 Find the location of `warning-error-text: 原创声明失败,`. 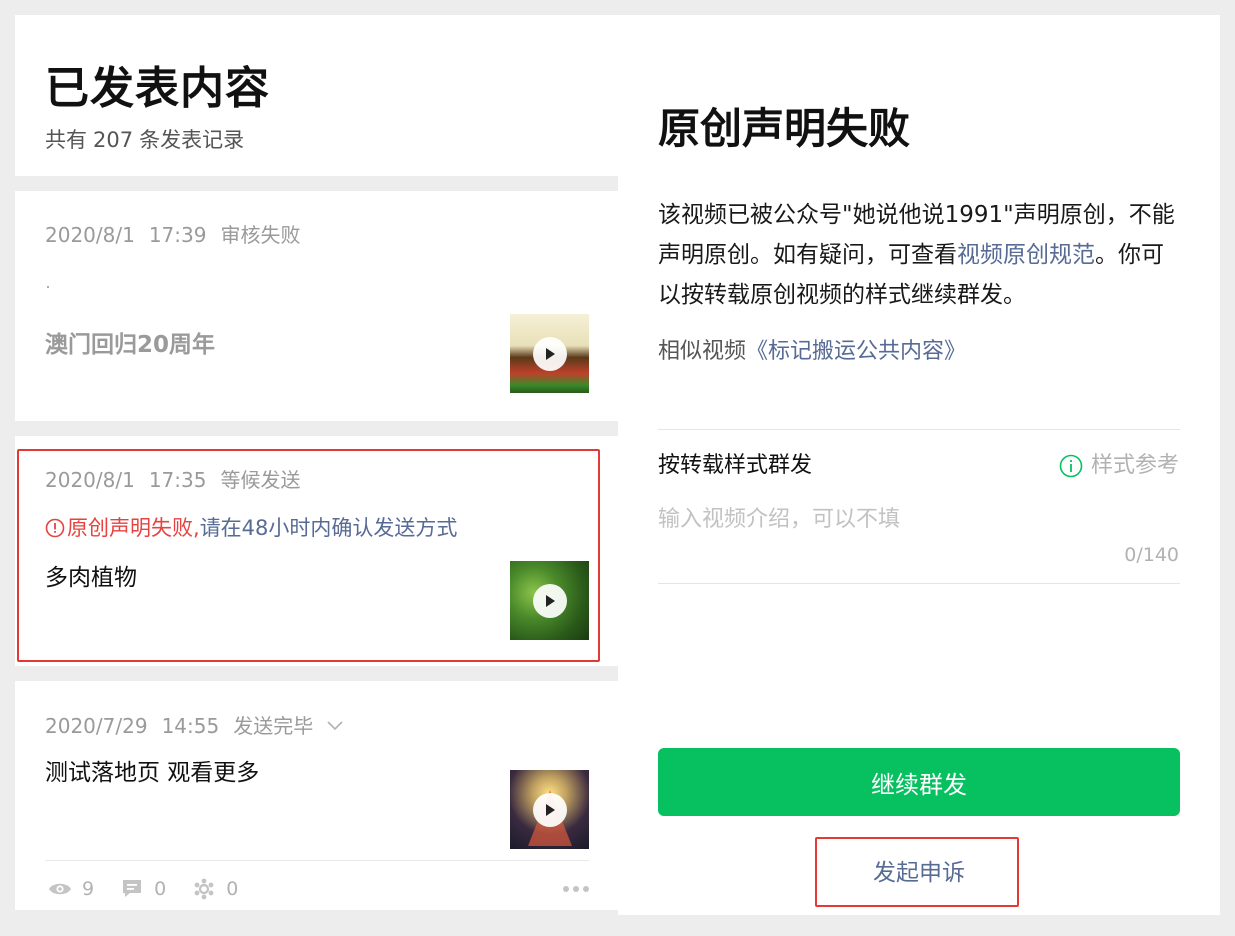

warning-error-text: 原创声明失败, is located at coordinates (133, 528).